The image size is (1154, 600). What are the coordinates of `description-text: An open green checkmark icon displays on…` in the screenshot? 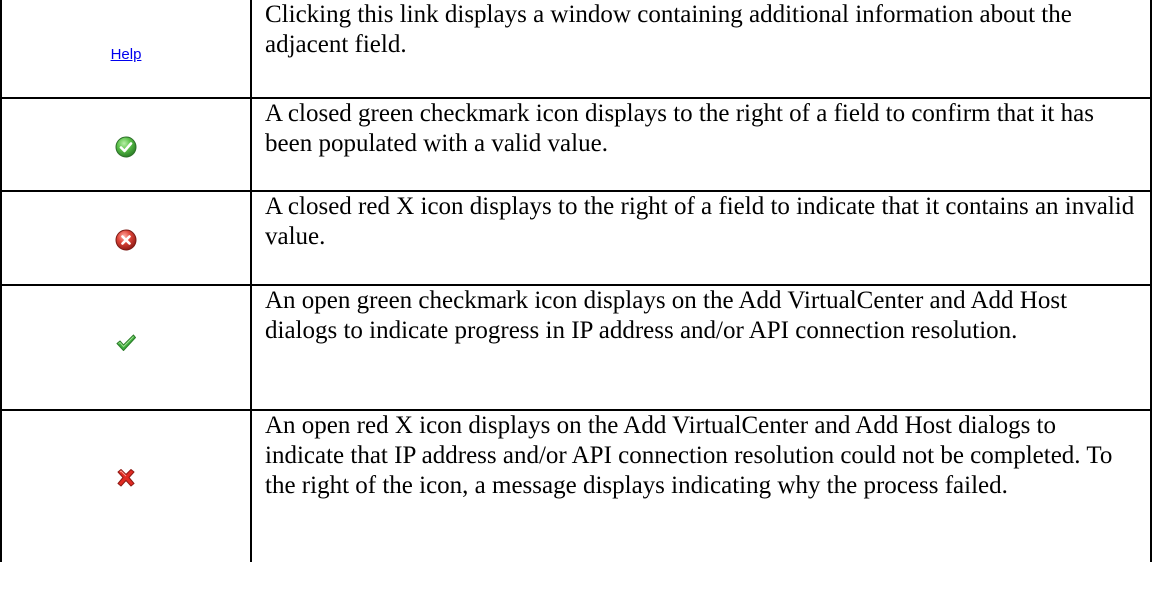 It's located at (666, 315).